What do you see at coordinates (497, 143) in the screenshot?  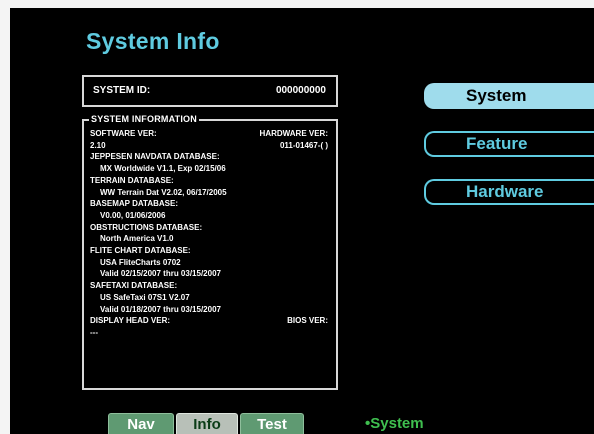 I see `feature-button-label: Feature` at bounding box center [497, 143].